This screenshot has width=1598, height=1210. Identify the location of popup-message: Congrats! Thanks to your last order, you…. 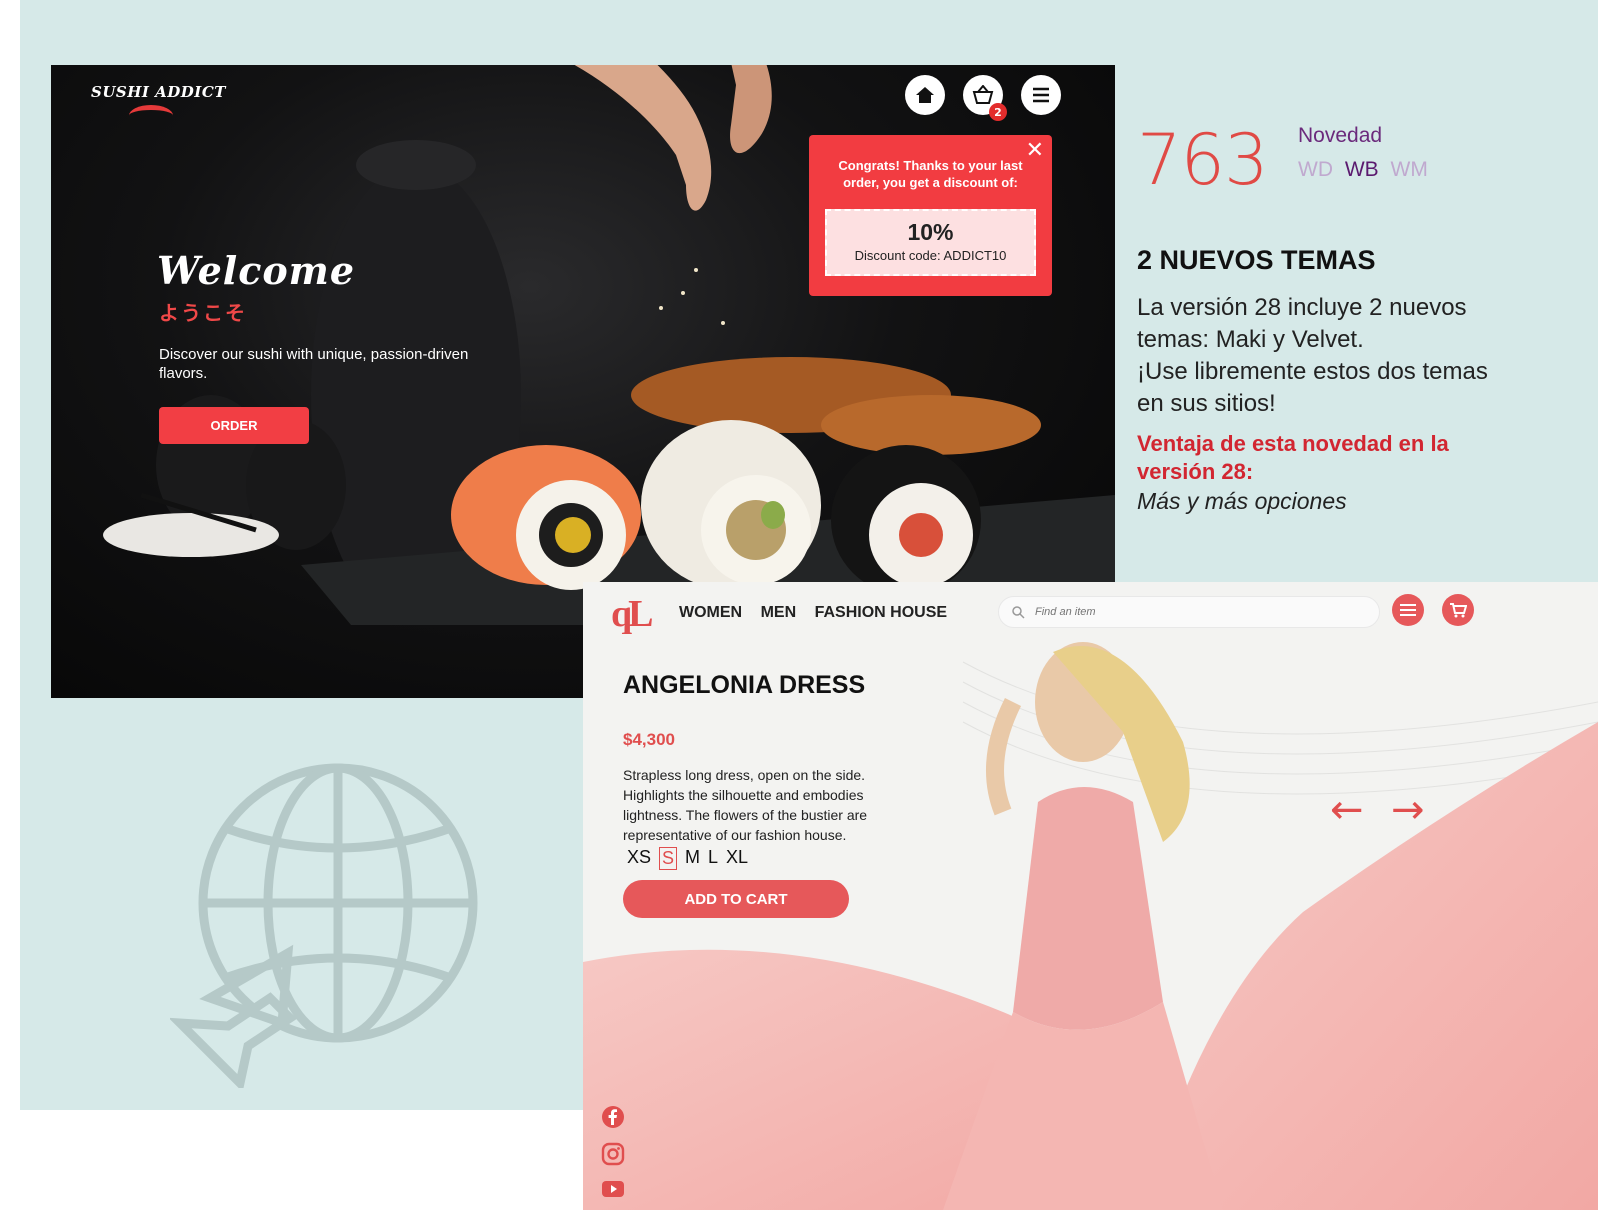
(930, 174).